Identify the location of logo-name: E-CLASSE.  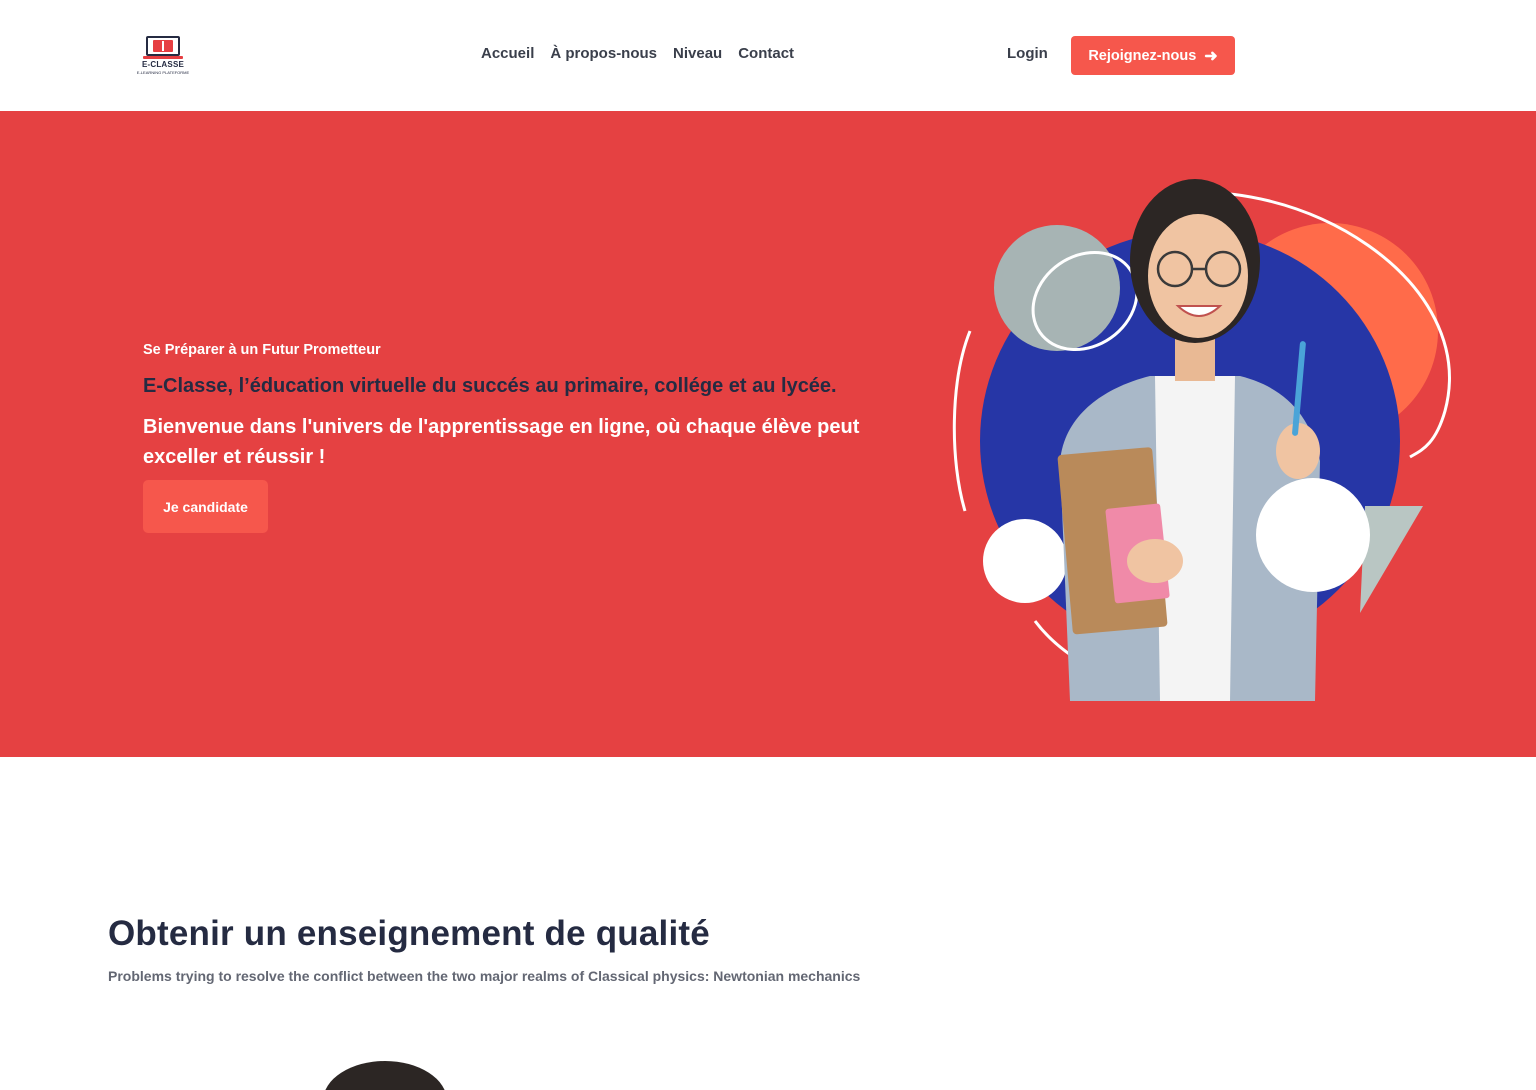
(163, 64).